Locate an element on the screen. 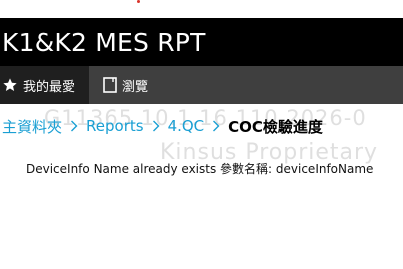 The image size is (403, 269). document-icon is located at coordinates (110, 85).